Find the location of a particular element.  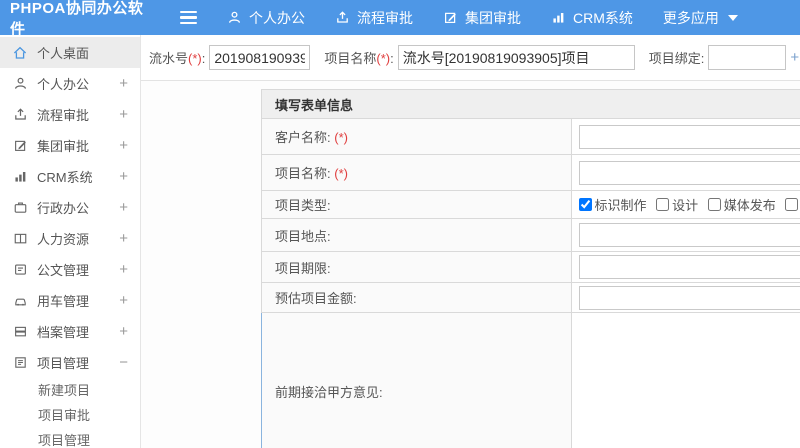

pre-contact-opinion-label: 前期接洽甲方意见: is located at coordinates (416, 380).